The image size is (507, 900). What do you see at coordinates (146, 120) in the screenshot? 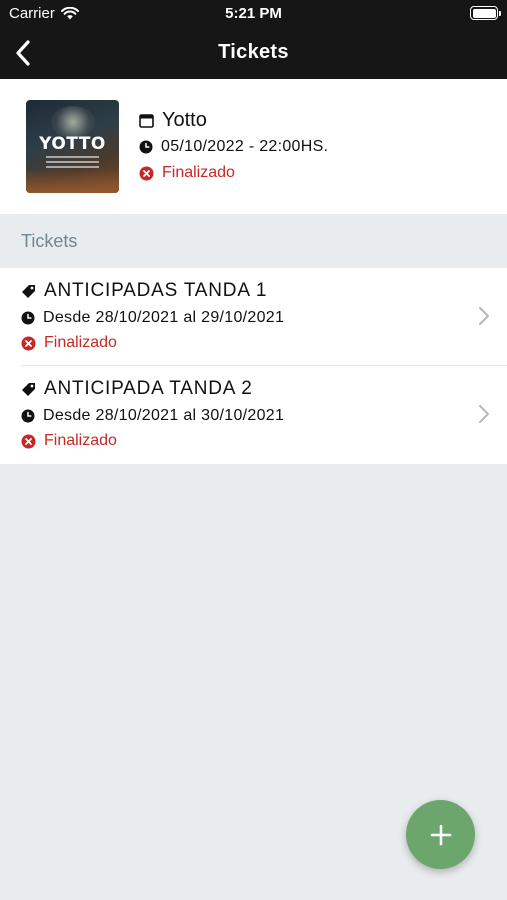
I see `calendar-icon` at bounding box center [146, 120].